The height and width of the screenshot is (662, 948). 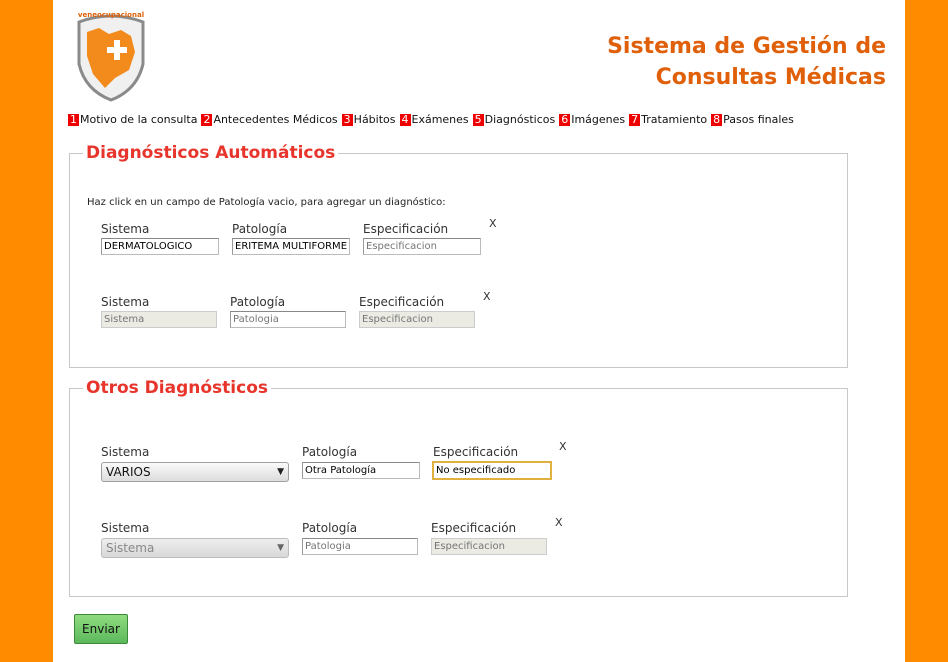 What do you see at coordinates (717, 119) in the screenshot?
I see `step-number: 8` at bounding box center [717, 119].